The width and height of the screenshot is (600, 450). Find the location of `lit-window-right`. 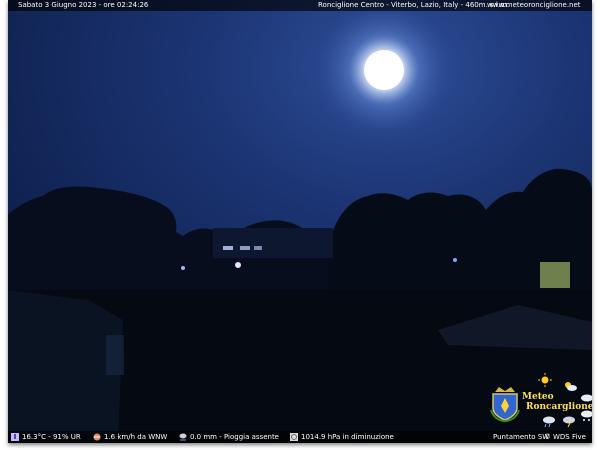

lit-window-right is located at coordinates (555, 275).